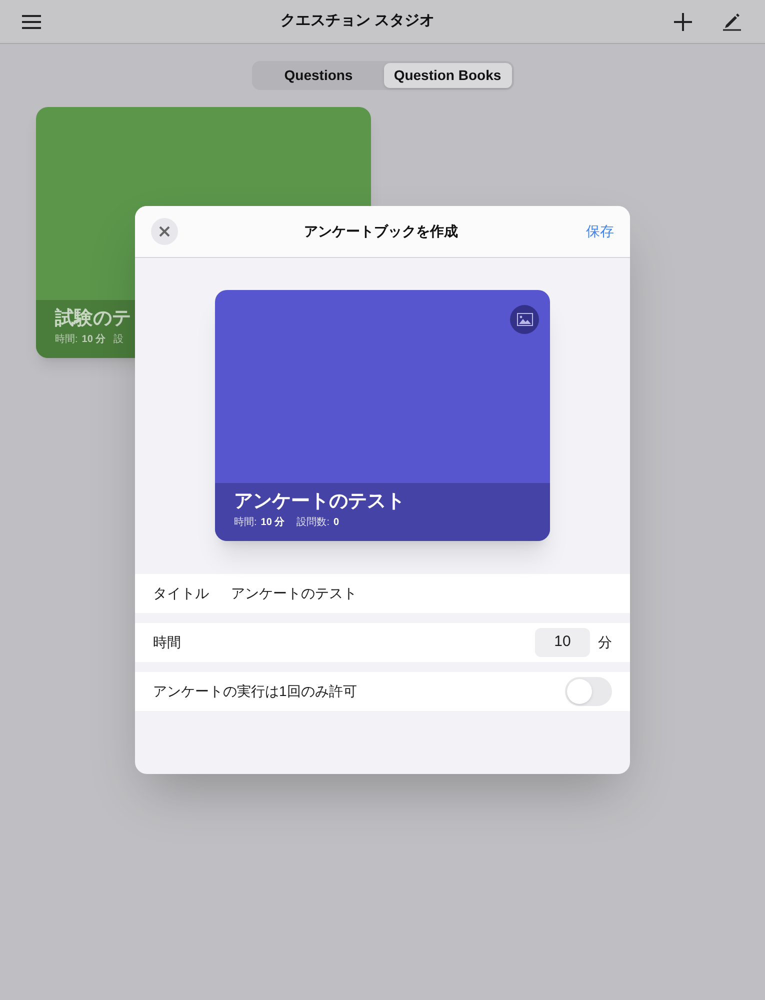 Image resolution: width=765 pixels, height=1000 pixels. I want to click on app-title: クエスチョン スタジオ, so click(357, 21).